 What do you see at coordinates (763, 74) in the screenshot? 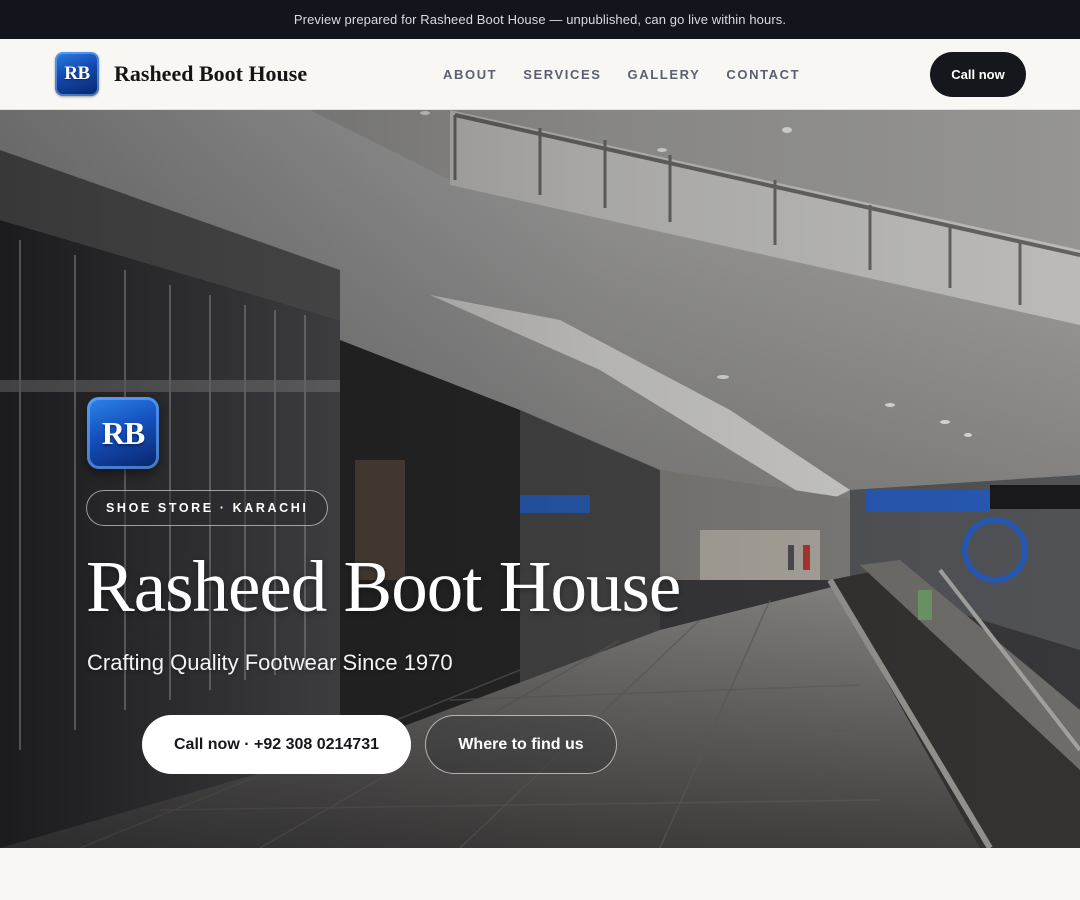
I see `nav-item-contact: CONTACT` at bounding box center [763, 74].